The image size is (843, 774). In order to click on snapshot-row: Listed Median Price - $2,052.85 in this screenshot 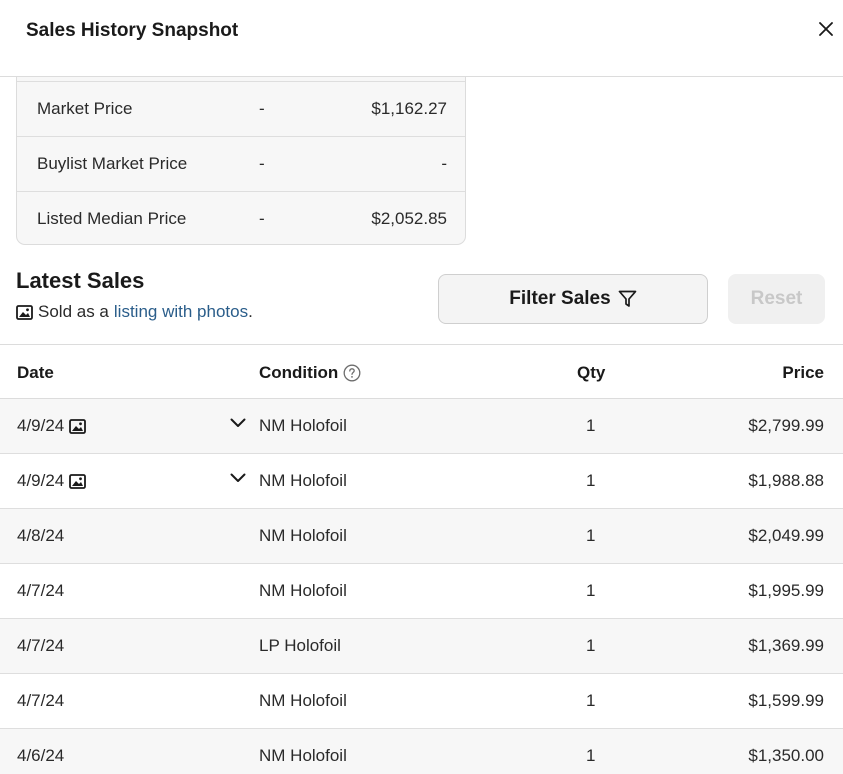, I will do `click(241, 217)`.